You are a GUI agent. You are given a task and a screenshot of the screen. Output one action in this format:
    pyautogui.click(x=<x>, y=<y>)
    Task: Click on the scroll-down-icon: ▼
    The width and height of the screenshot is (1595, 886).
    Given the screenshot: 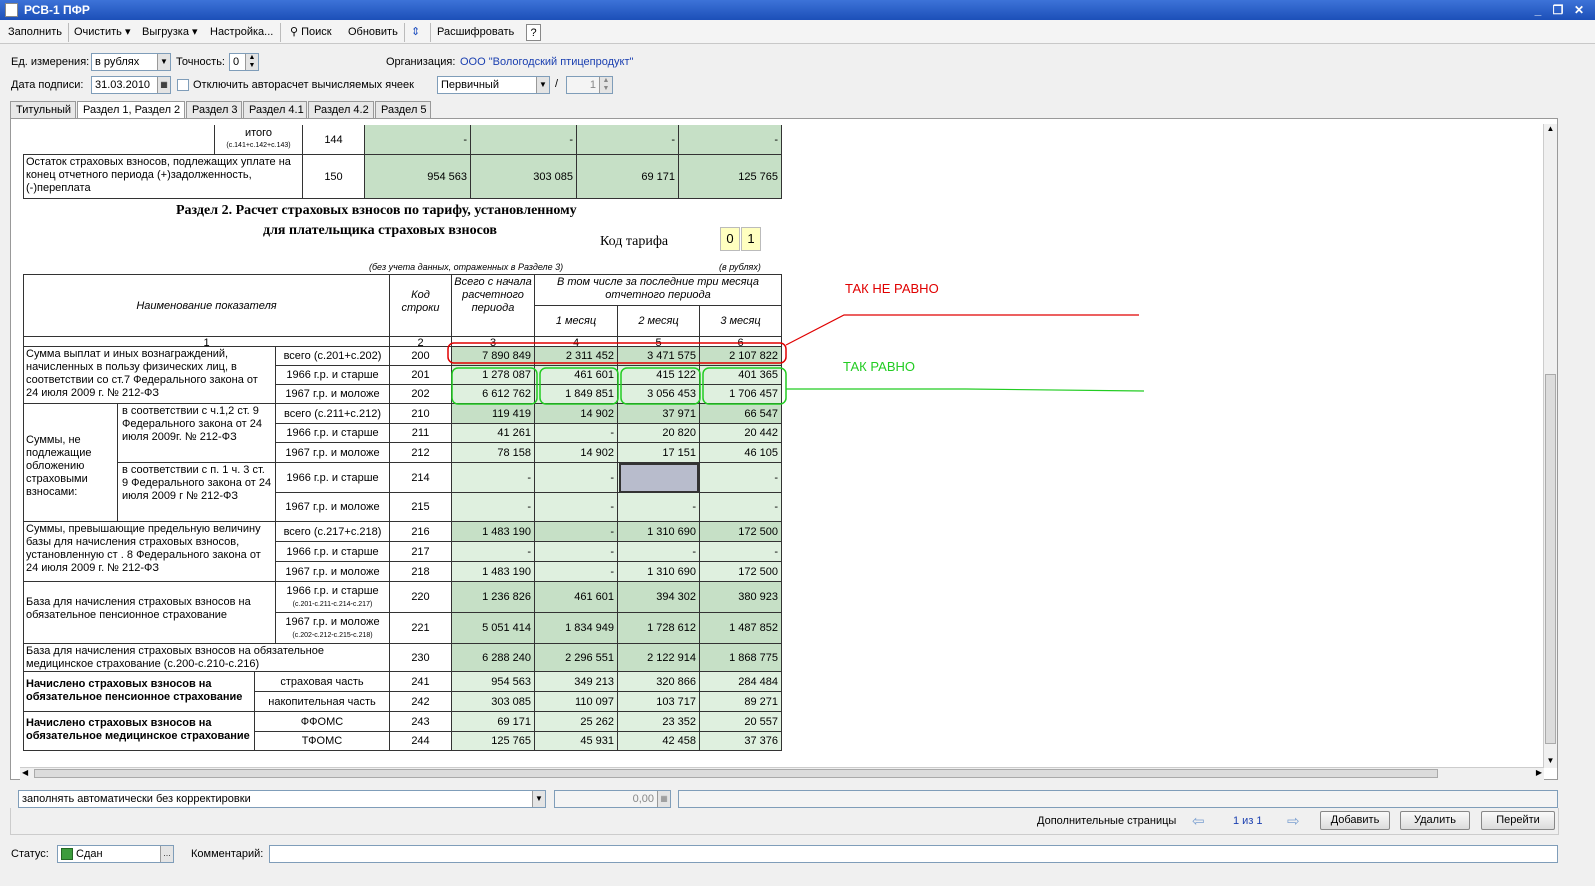 What is the action you would take?
    pyautogui.click(x=1550, y=760)
    